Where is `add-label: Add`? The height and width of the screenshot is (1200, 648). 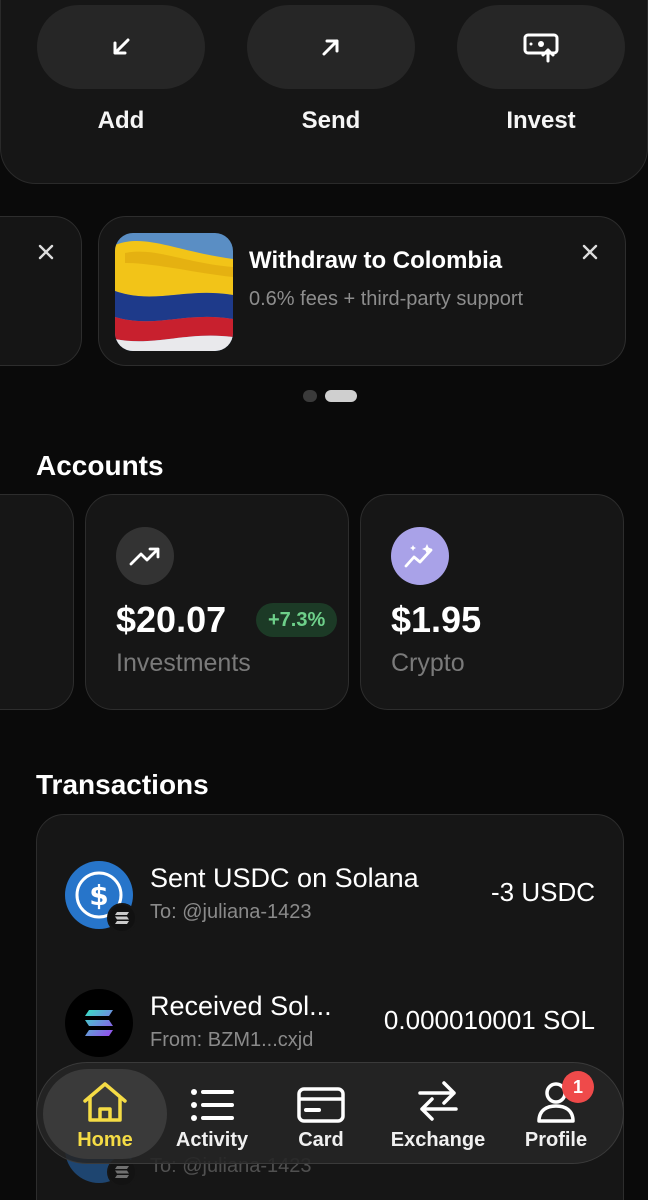
add-label: Add is located at coordinates (121, 120).